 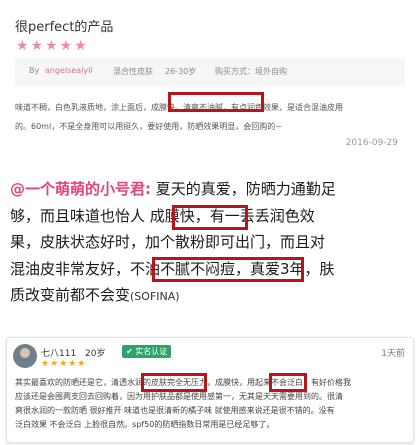 I want to click on quote-line: 够，而且味道也怡人 成膜快，有一丢丢润色效, so click(x=162, y=216).